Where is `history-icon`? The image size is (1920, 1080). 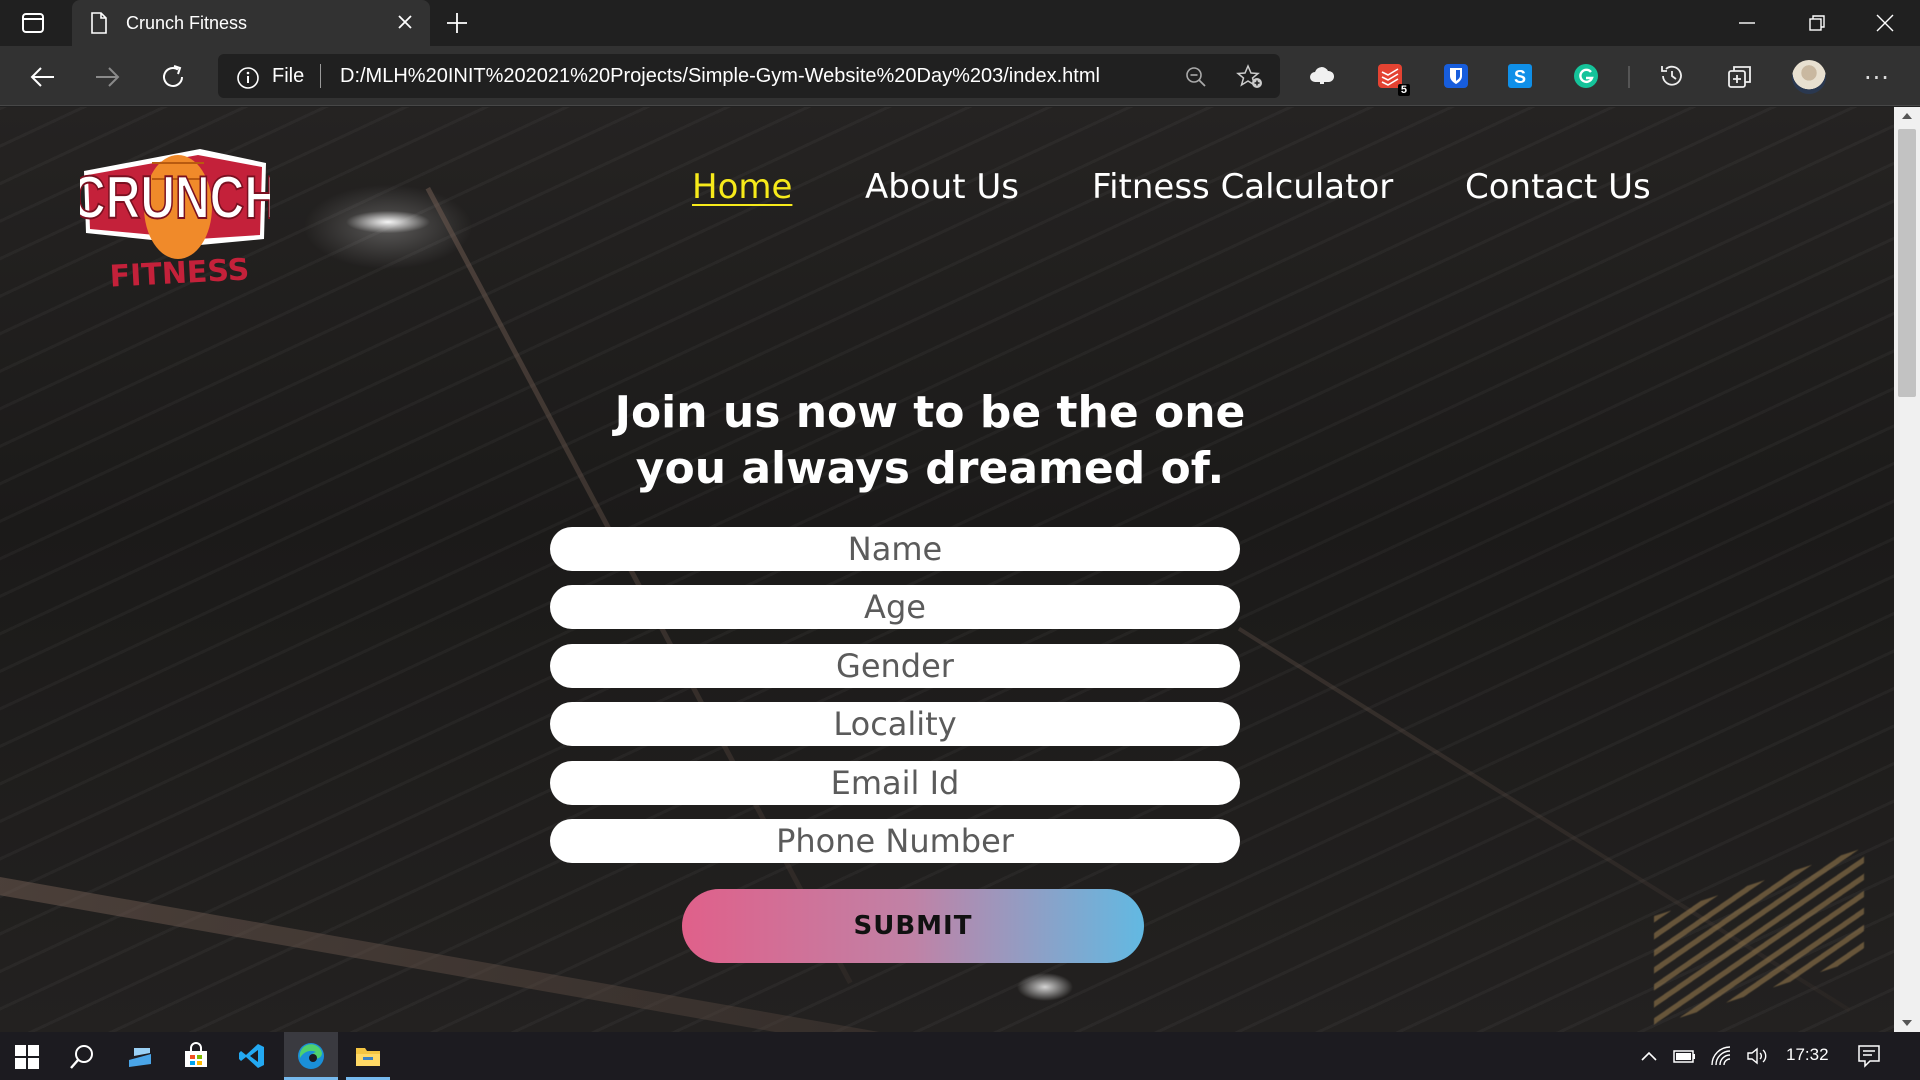 history-icon is located at coordinates (1672, 76).